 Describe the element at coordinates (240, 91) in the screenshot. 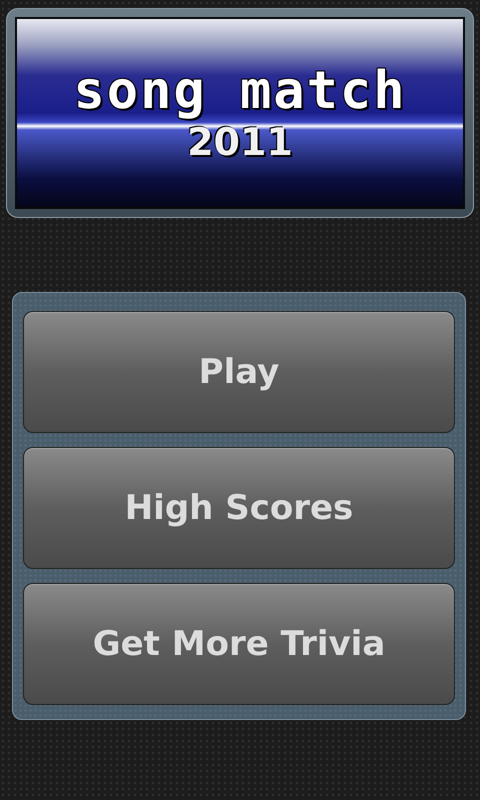

I see `logo-title: song match` at that location.